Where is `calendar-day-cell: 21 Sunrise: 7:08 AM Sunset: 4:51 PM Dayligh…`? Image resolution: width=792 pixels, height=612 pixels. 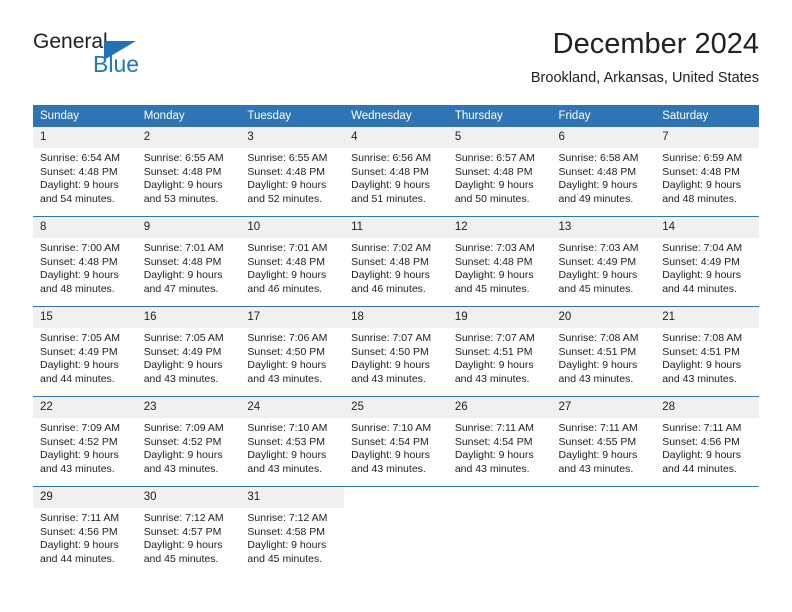
calendar-day-cell: 21 Sunrise: 7:08 AM Sunset: 4:51 PM Dayligh… is located at coordinates (707, 346).